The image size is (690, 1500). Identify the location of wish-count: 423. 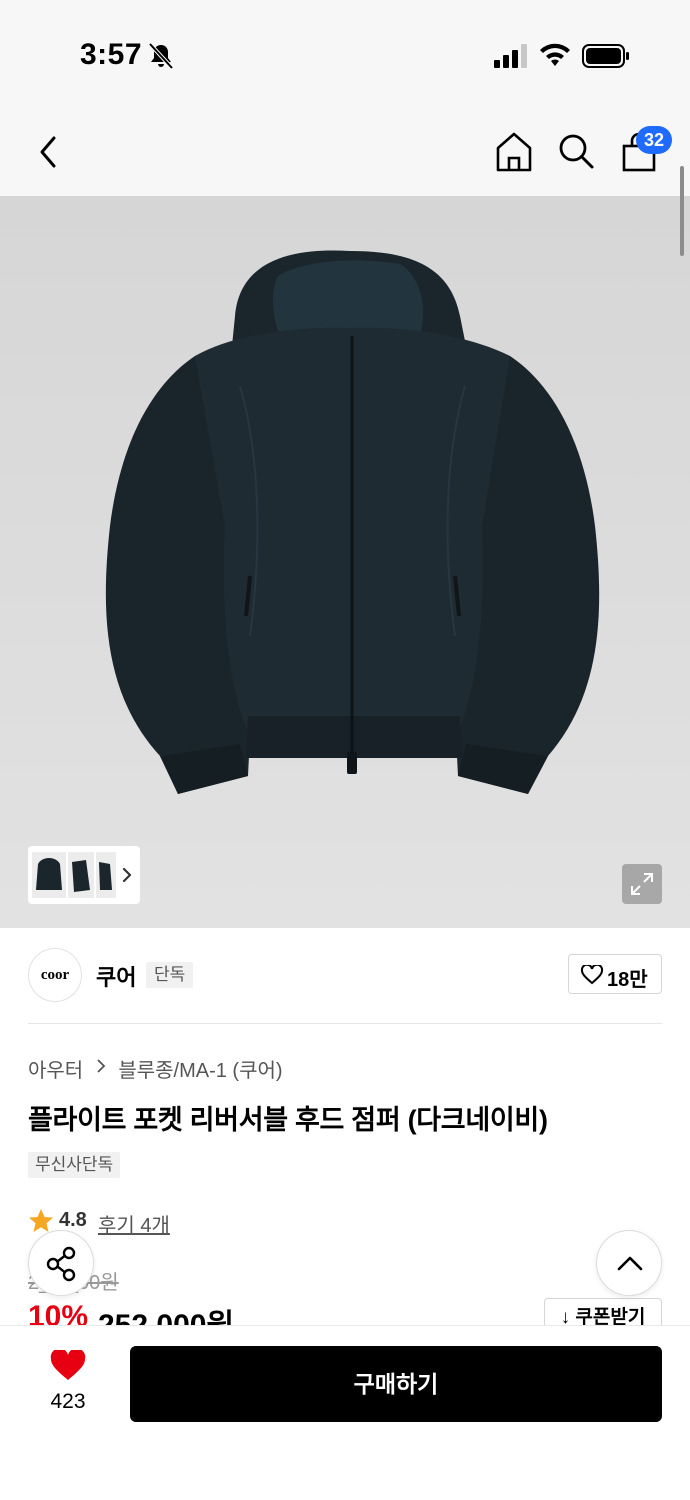
(68, 1401).